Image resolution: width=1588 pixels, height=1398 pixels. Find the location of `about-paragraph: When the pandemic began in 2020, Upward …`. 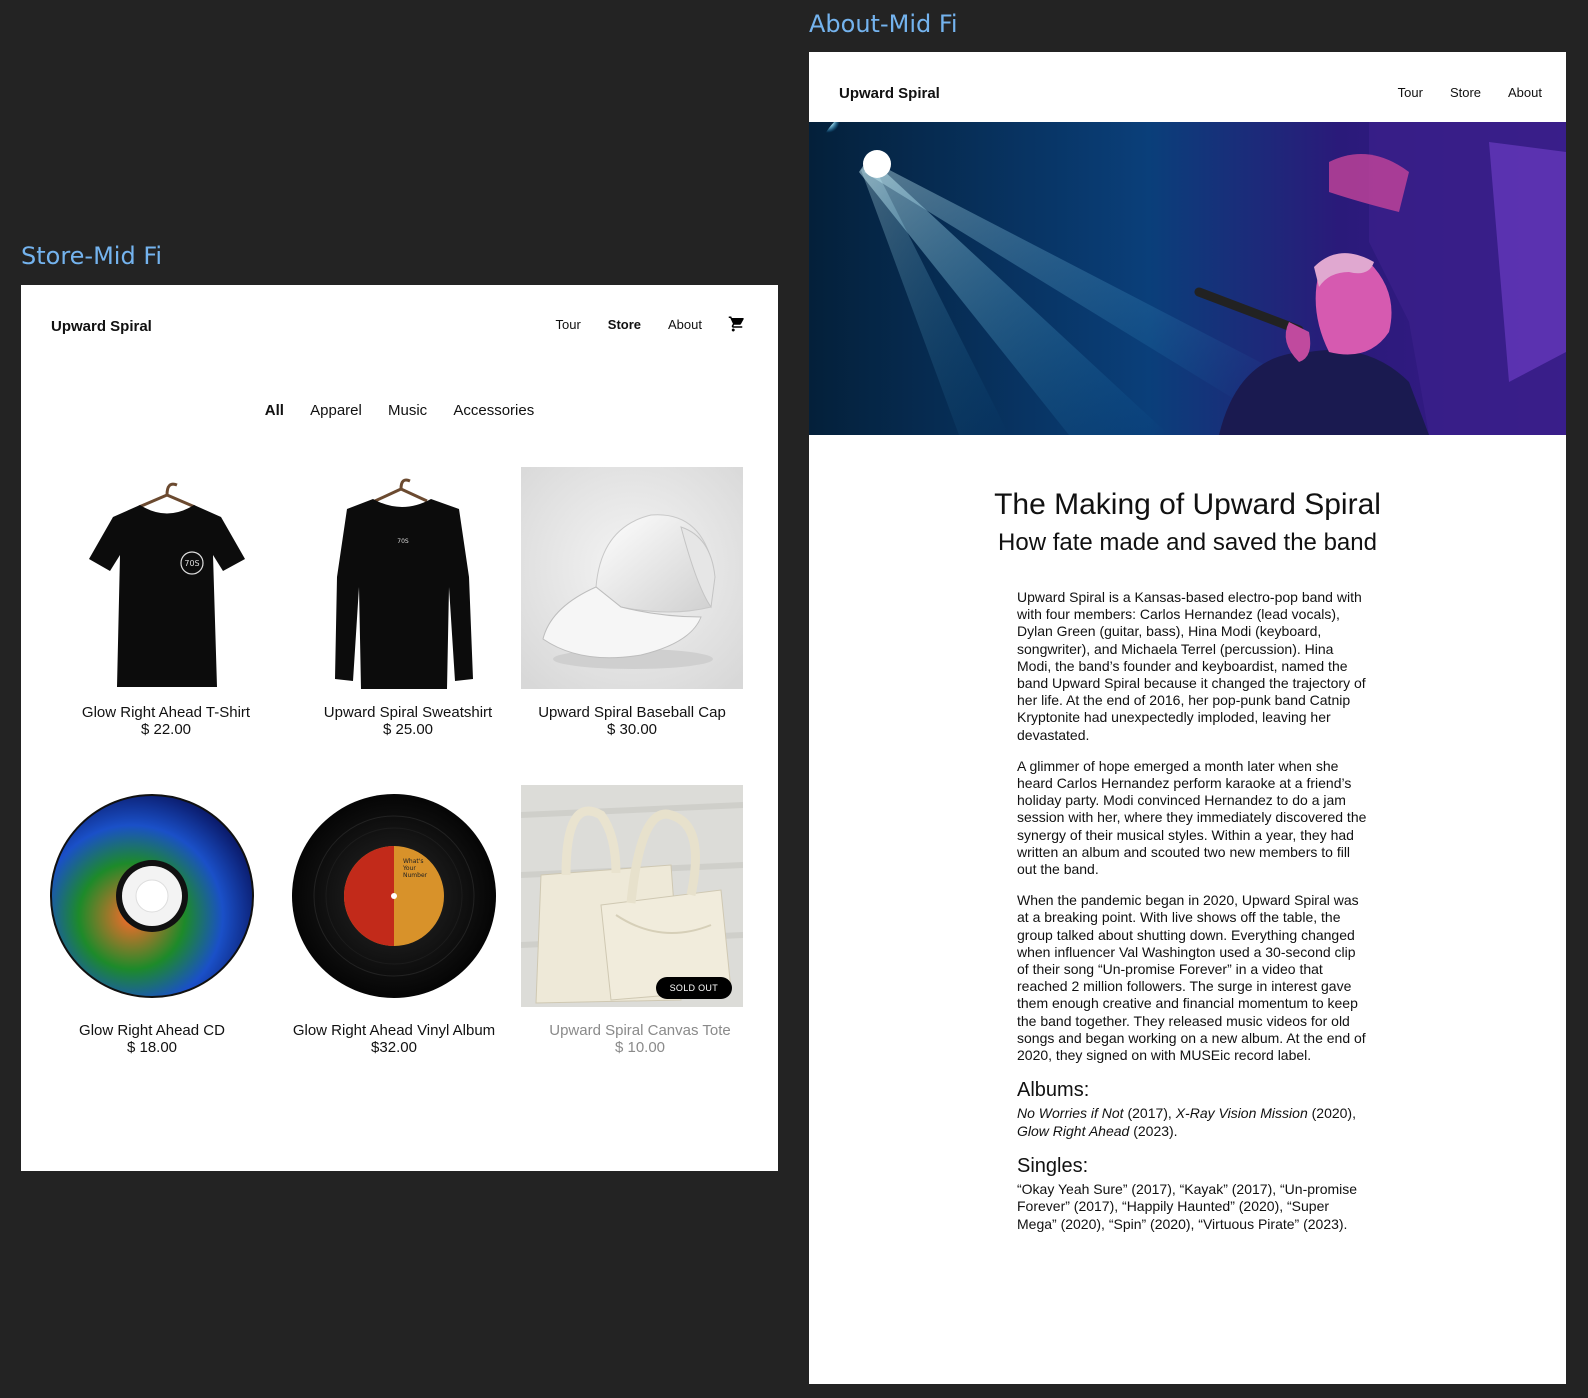

about-paragraph: When the pandemic began in 2020, Upward … is located at coordinates (1191, 978).